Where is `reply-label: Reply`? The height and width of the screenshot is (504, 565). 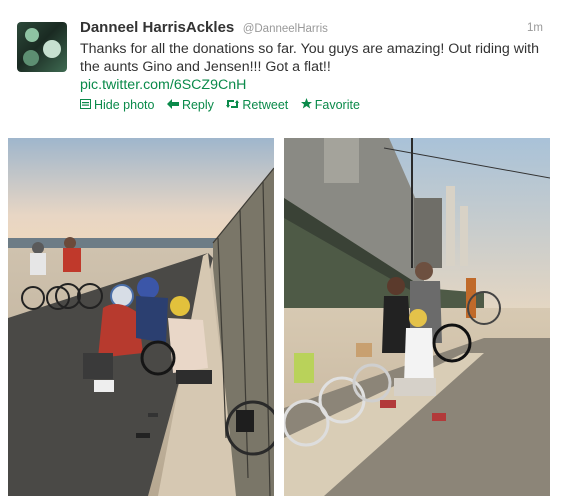 reply-label: Reply is located at coordinates (197, 105).